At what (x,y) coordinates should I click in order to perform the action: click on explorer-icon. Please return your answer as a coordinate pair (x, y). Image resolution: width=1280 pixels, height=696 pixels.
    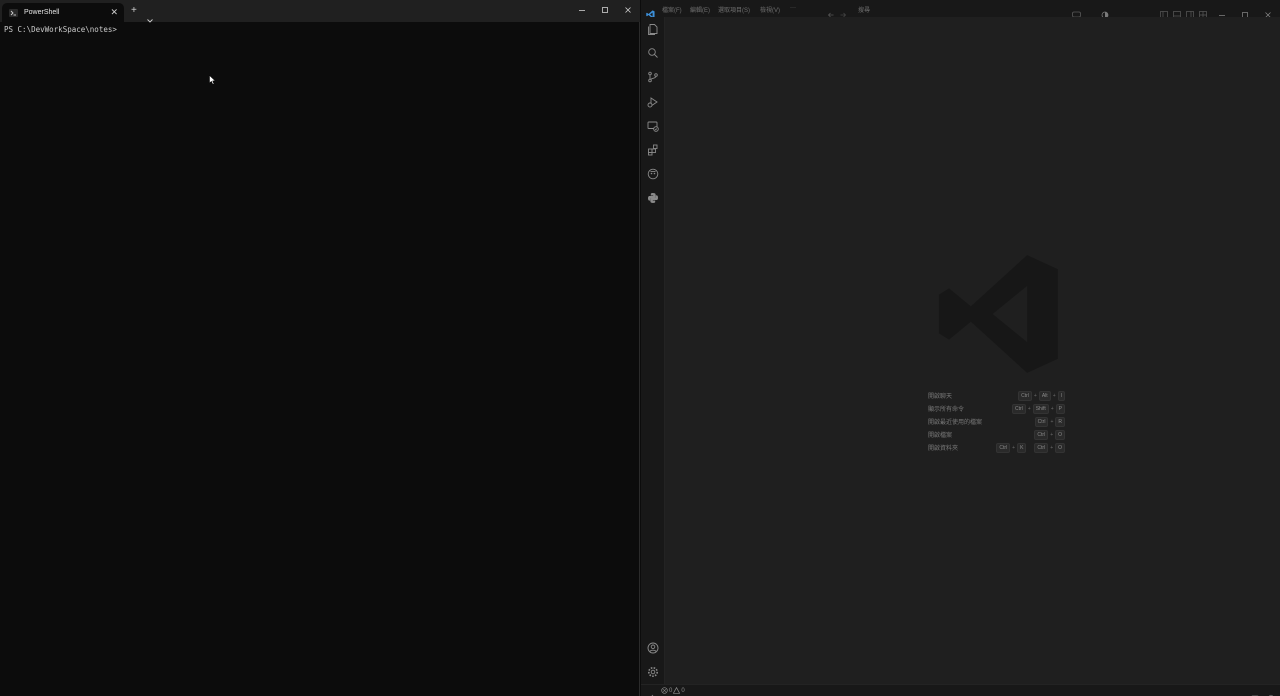
    Looking at the image, I should click on (653, 29).